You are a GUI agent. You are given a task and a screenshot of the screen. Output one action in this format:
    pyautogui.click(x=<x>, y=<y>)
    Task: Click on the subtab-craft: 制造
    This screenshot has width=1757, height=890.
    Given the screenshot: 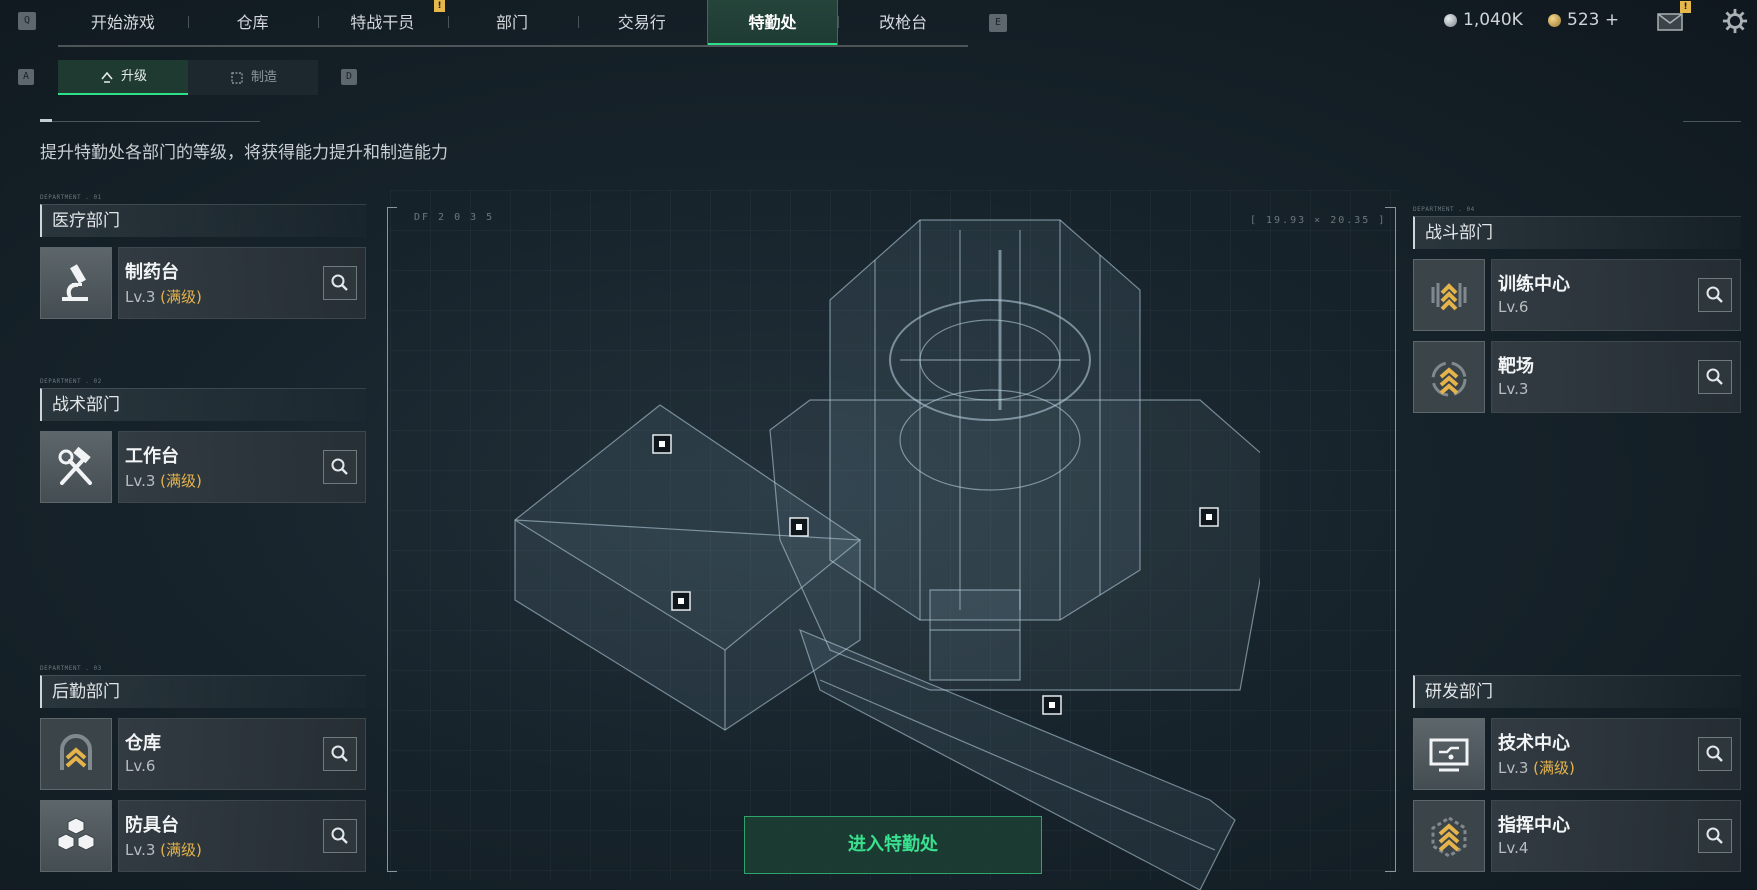 What is the action you would take?
    pyautogui.click(x=253, y=77)
    